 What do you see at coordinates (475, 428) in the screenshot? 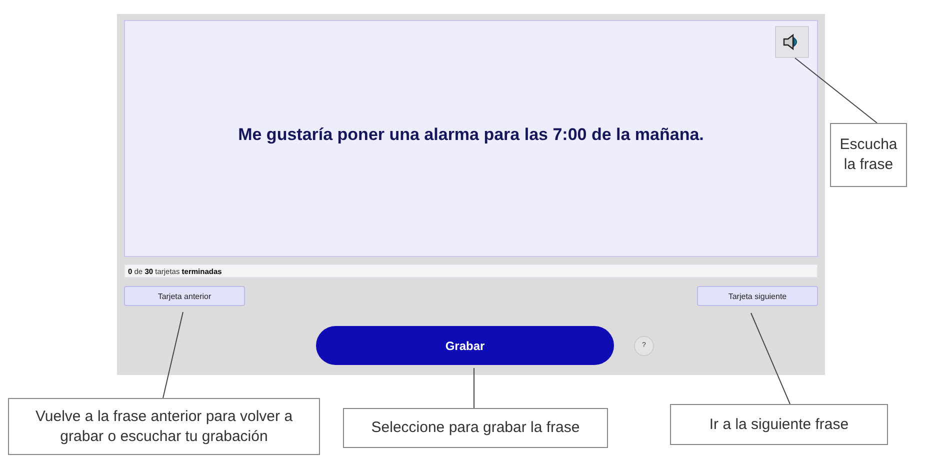
I see `callout-text: Seleccione para grabar la frase` at bounding box center [475, 428].